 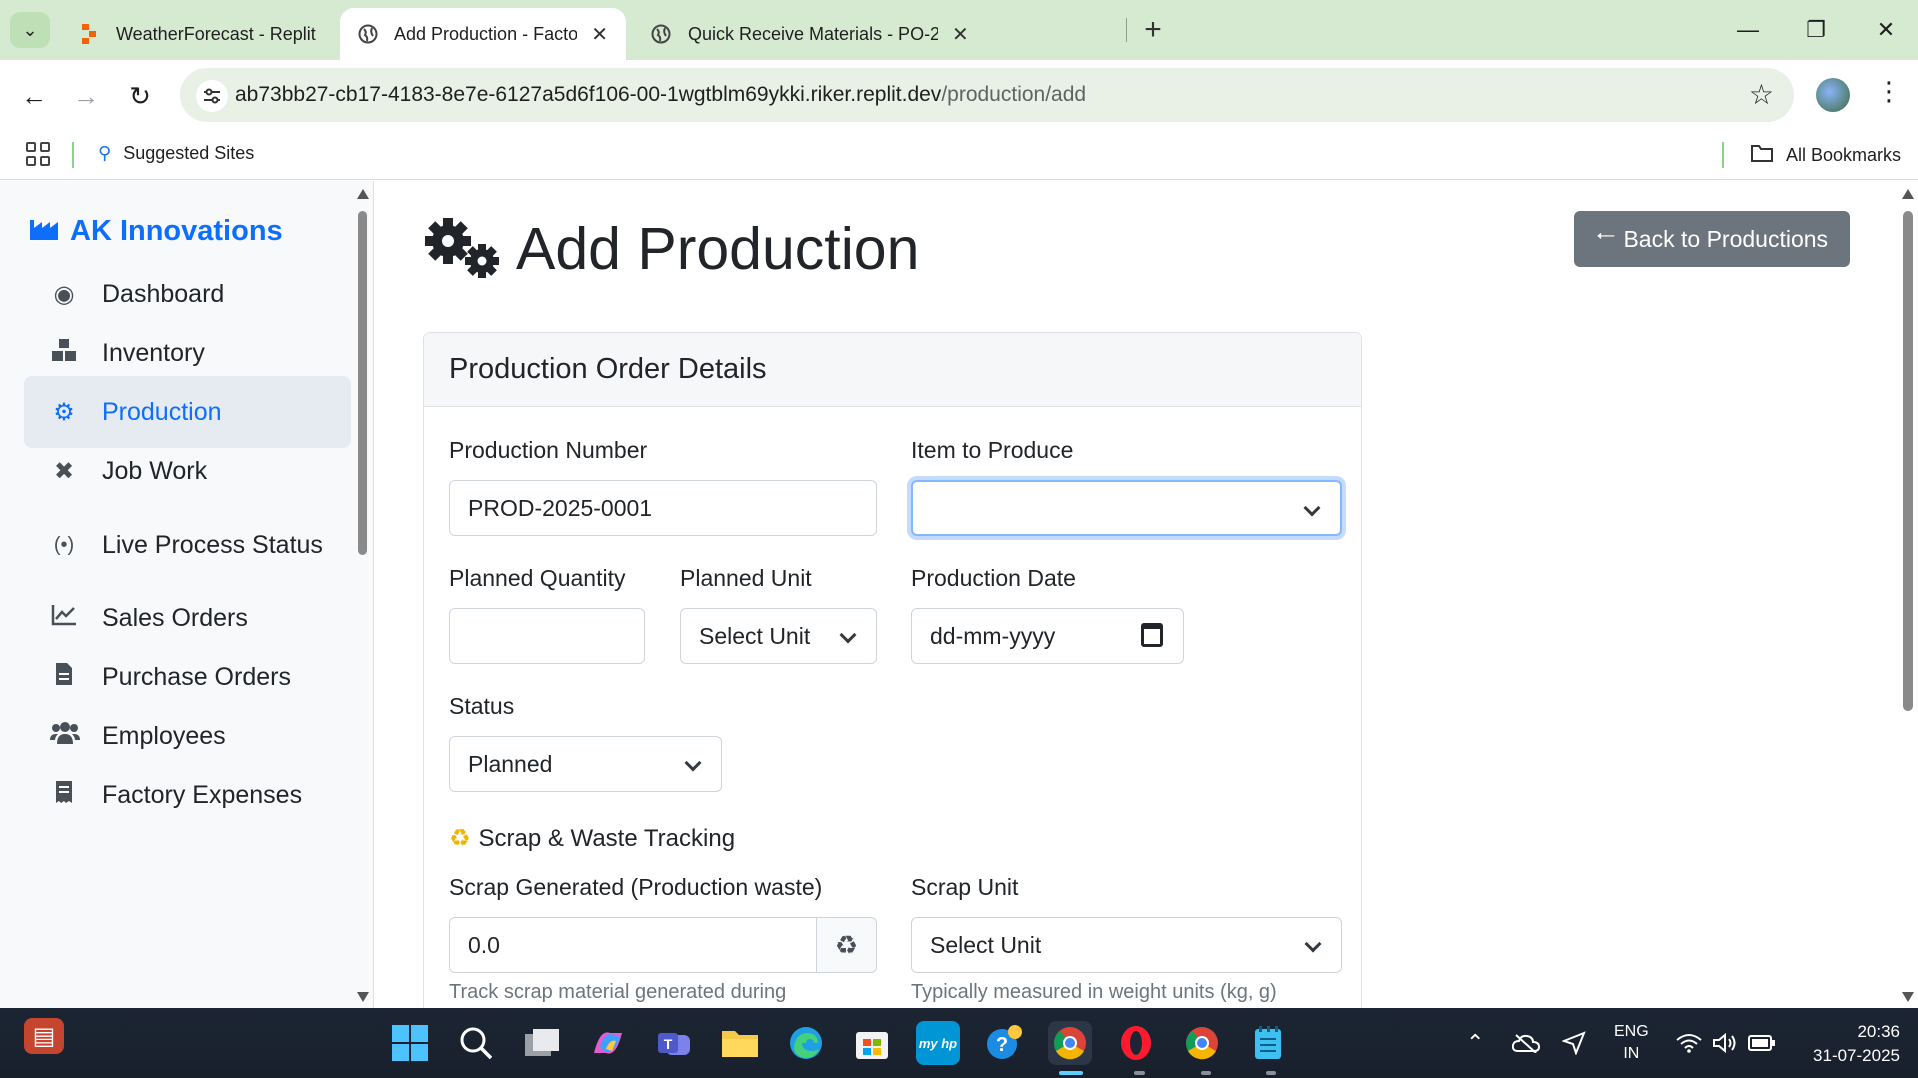 I want to click on profile-avatar, so click(x=1833, y=95).